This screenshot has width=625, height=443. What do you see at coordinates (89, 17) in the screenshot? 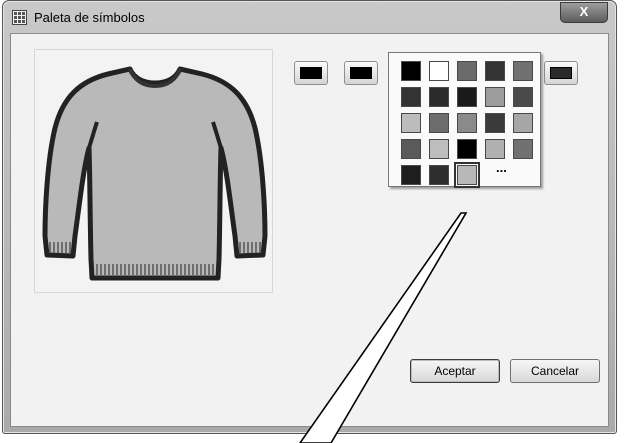
I see `window-title: Paleta de símbolos` at bounding box center [89, 17].